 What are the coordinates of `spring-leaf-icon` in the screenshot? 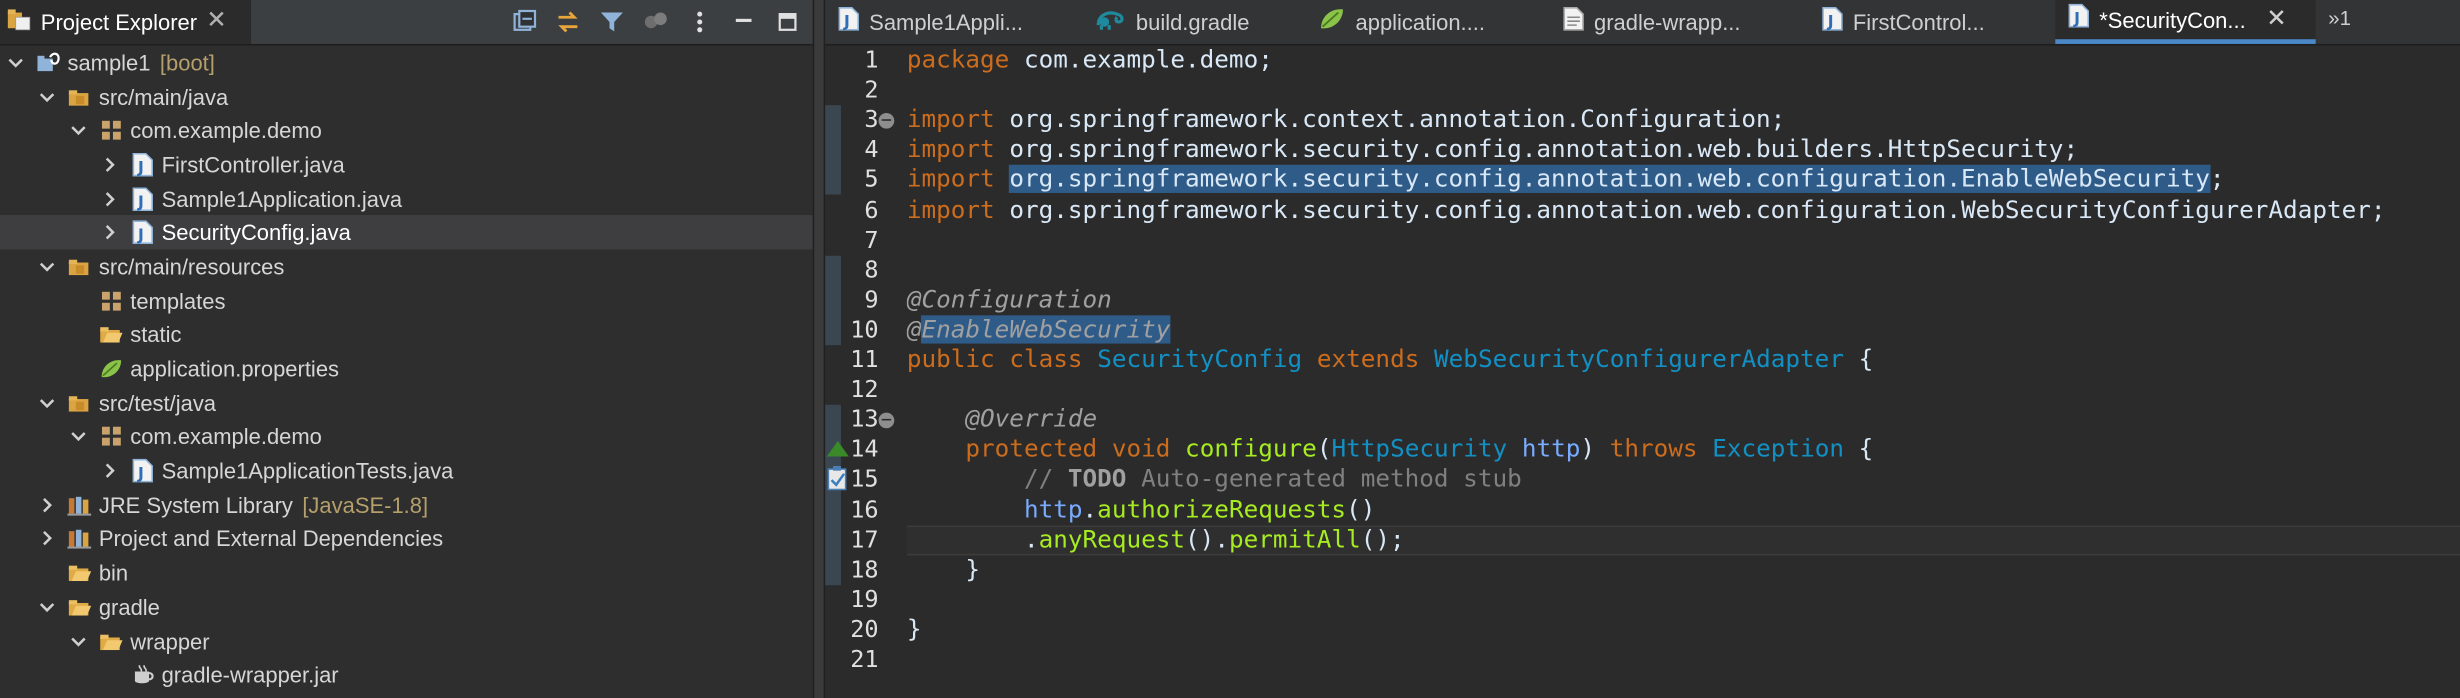 It's located at (1332, 21).